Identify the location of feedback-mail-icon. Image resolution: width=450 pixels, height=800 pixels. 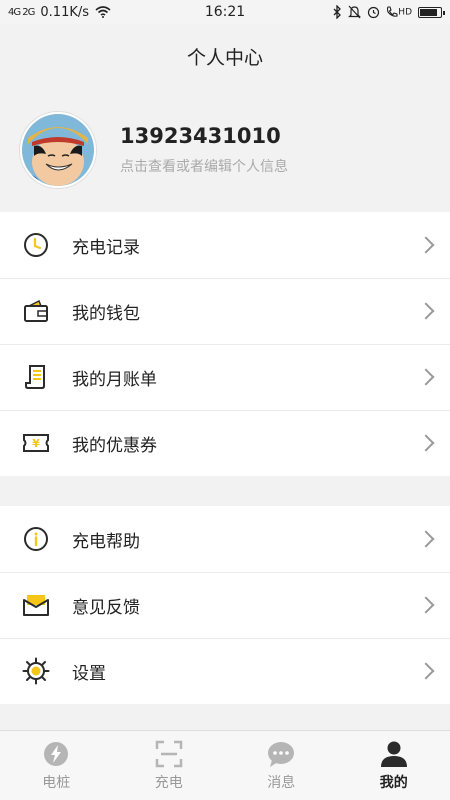
(36, 605).